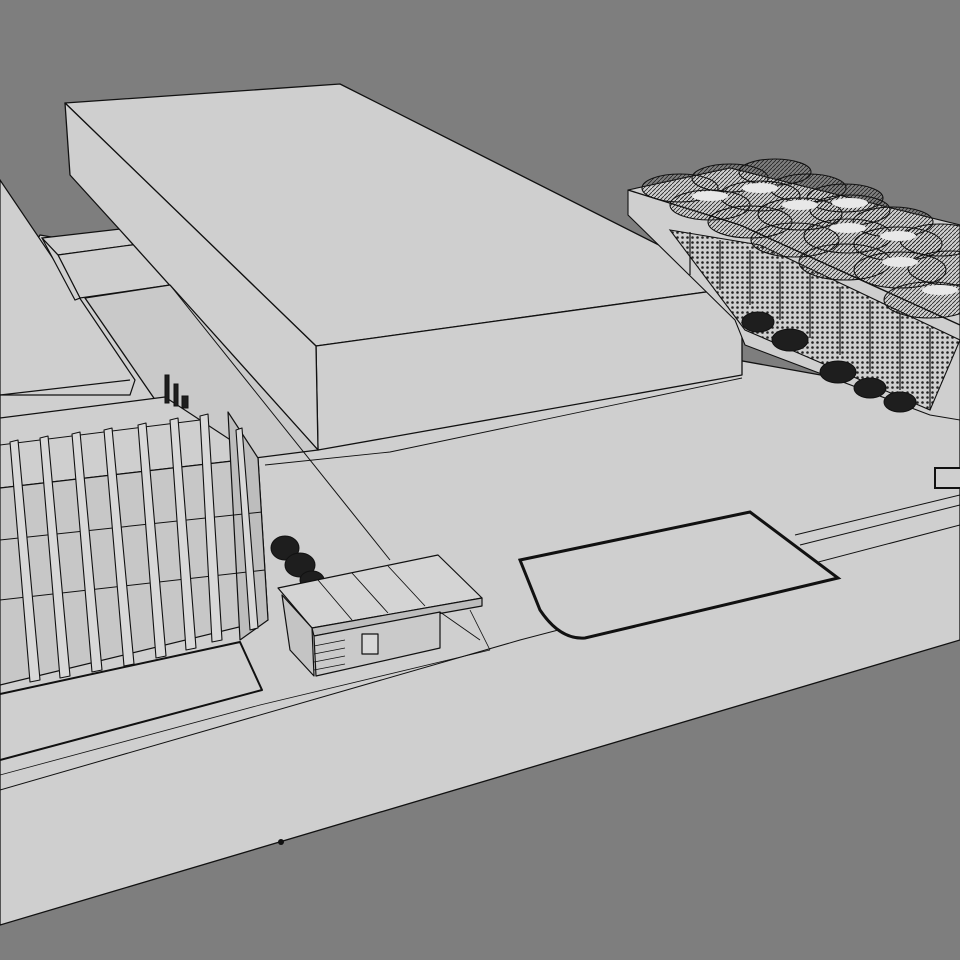 This screenshot has height=960, width=960. Describe the element at coordinates (947, 478) in the screenshot. I see `sign-pad` at that location.